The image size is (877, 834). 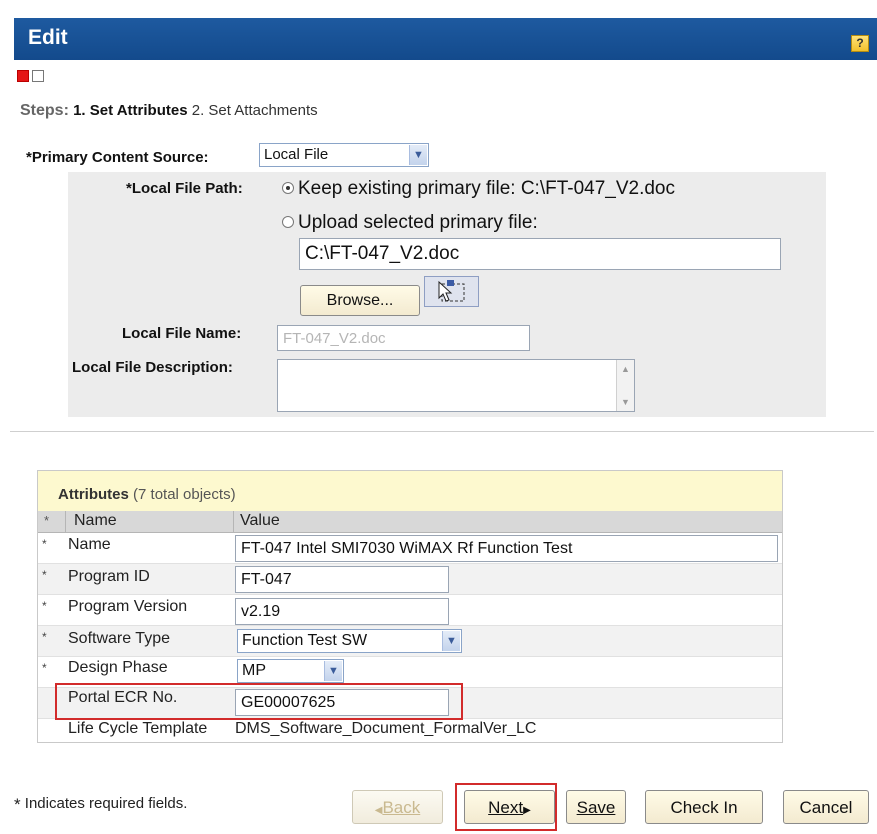 What do you see at coordinates (198, 110) in the screenshot?
I see `step-2-number: 2.` at bounding box center [198, 110].